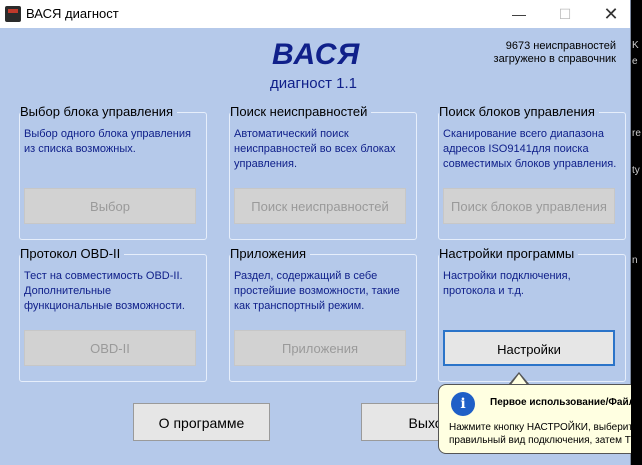 This screenshot has height=465, width=642. Describe the element at coordinates (540, 427) in the screenshot. I see `tooltip-line1: Нажмите кнопку НАСТРОЙКИ, выберите` at that location.